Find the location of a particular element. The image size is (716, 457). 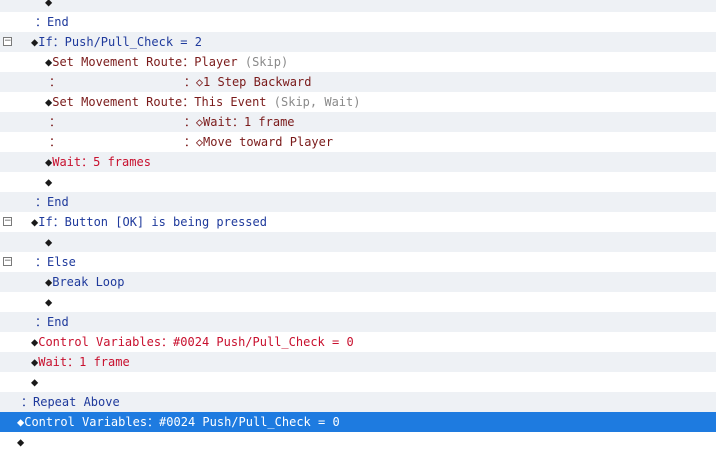

cmd-else: − ：Else is located at coordinates (358, 262).